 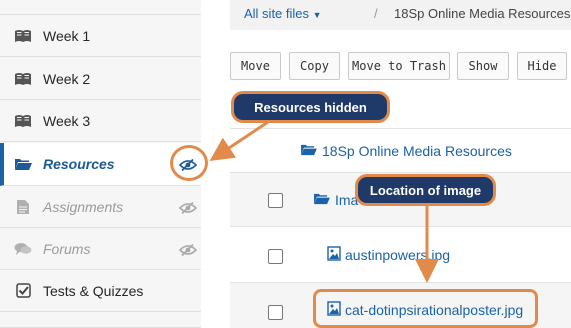 I want to click on copy-button: Copy, so click(x=314, y=66).